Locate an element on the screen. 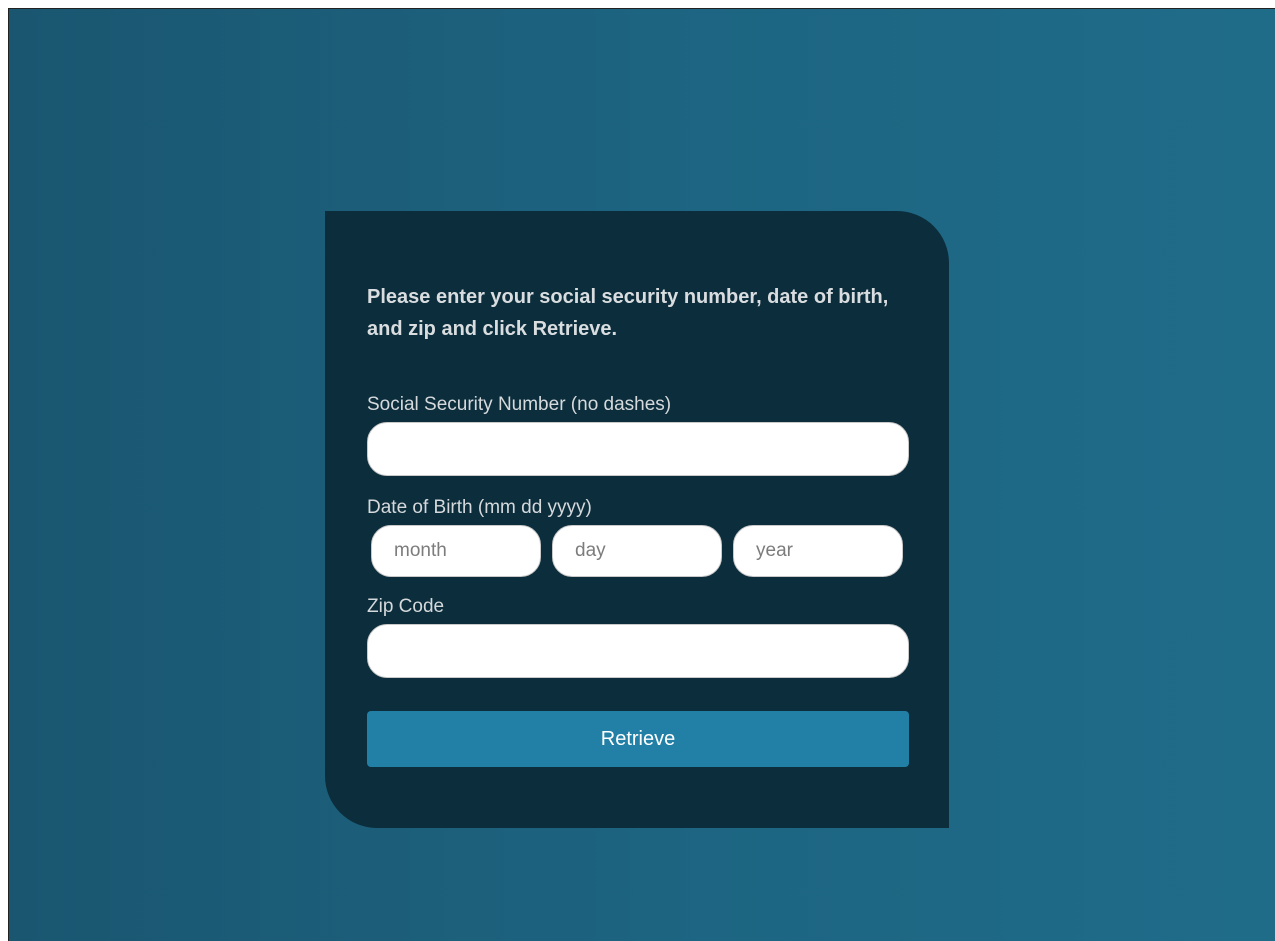 The height and width of the screenshot is (941, 1275). zip-input is located at coordinates (638, 651).